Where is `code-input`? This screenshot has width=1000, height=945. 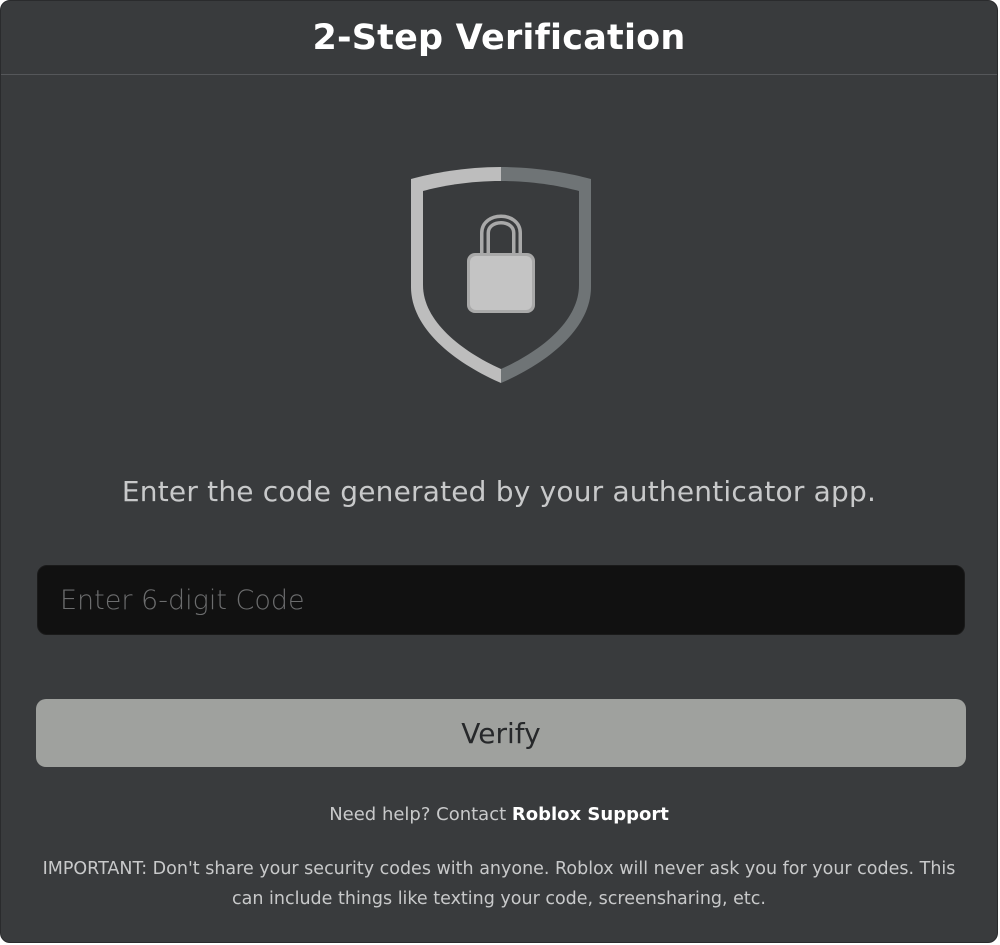 code-input is located at coordinates (501, 600).